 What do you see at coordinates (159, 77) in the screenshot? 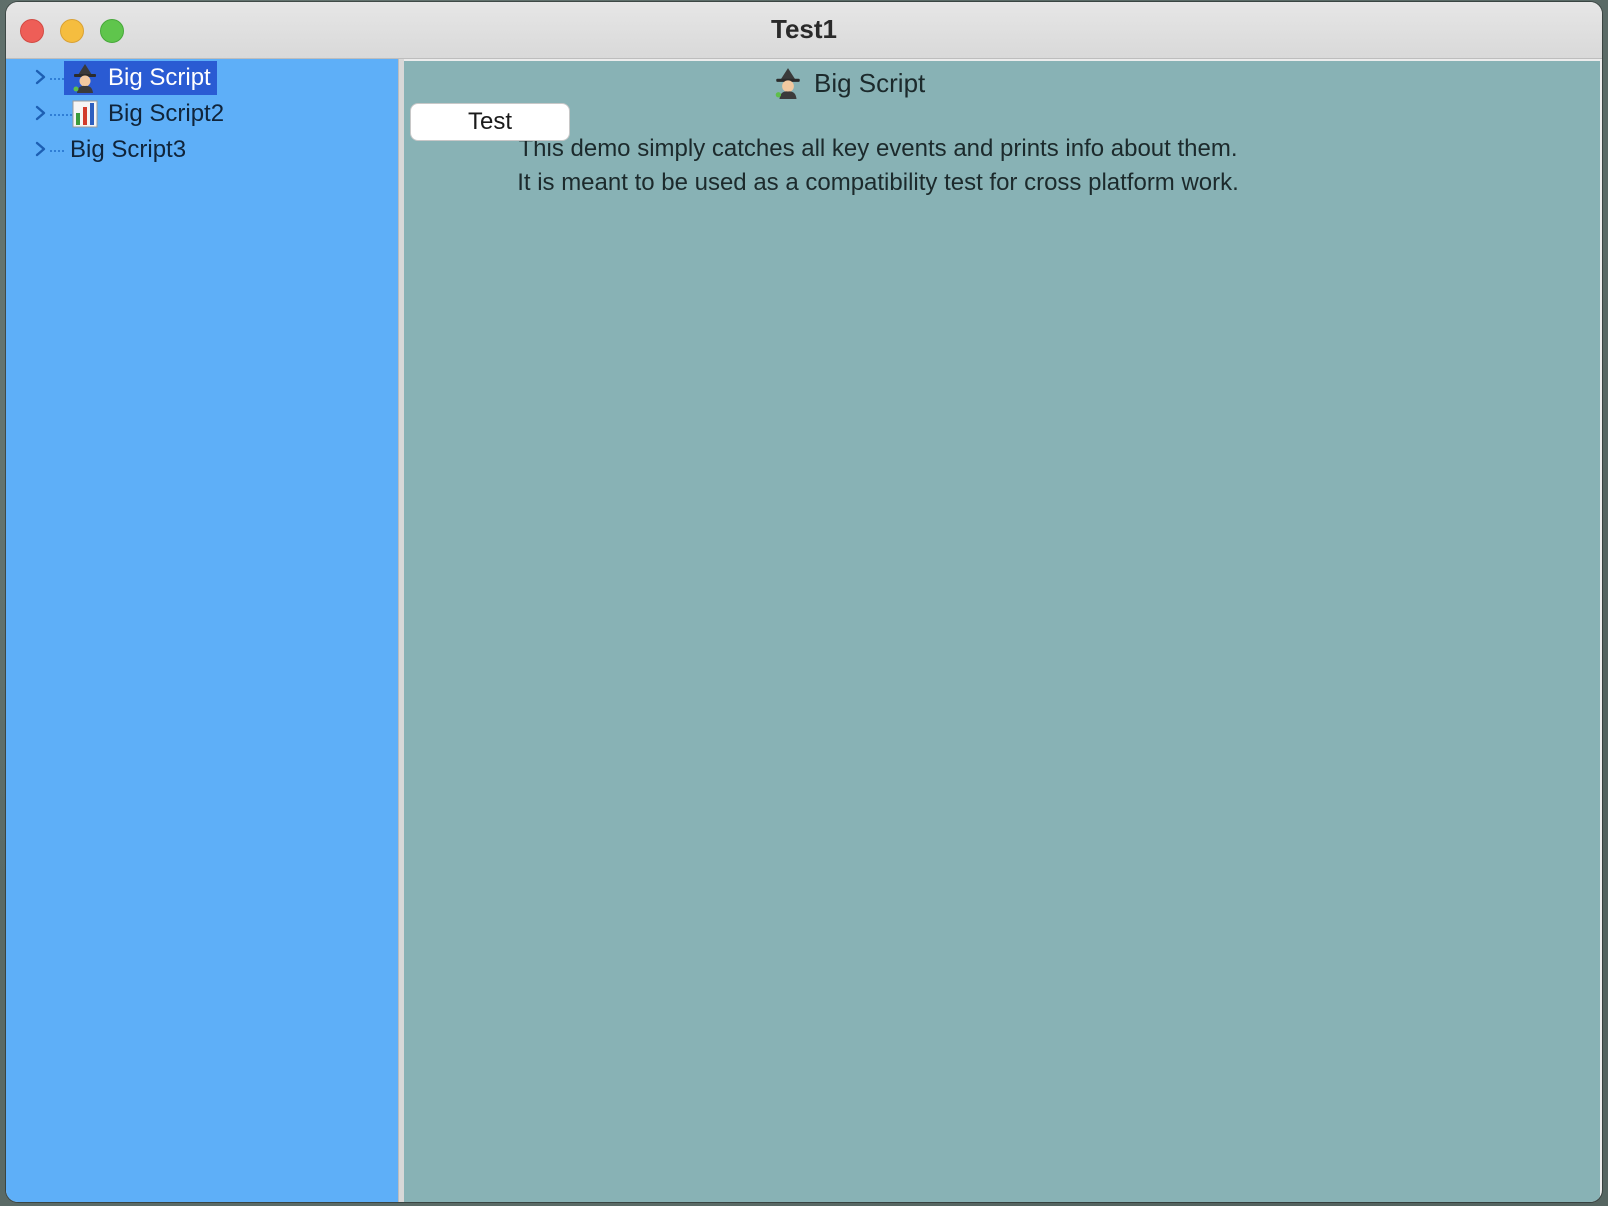
I see `tree-item-label: Big Script` at bounding box center [159, 77].